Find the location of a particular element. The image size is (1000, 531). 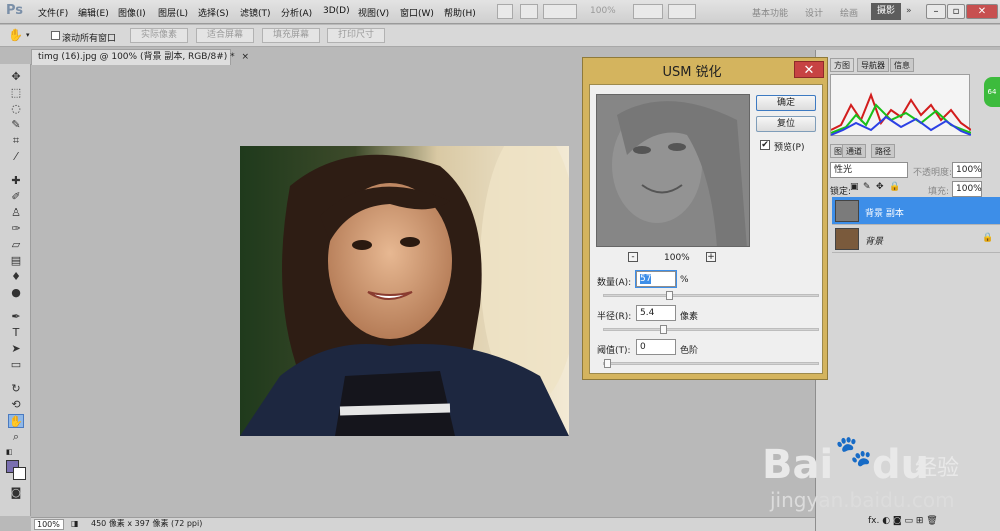

document-tab-close-icon: × is located at coordinates (246, 57).